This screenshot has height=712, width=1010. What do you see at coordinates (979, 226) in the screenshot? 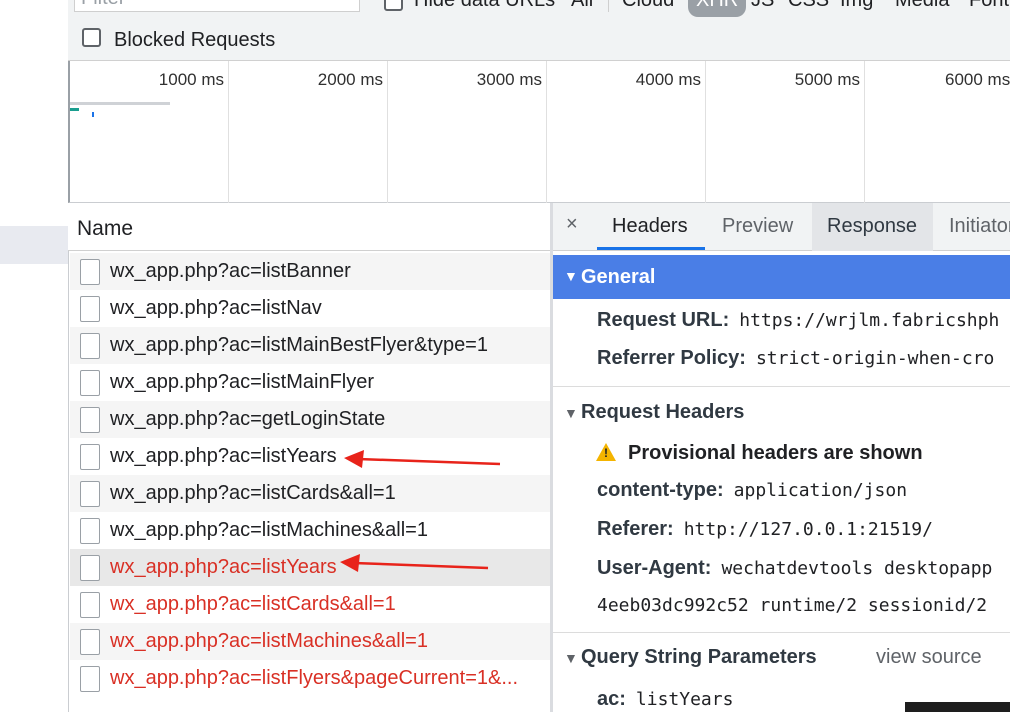
I see `tab-initiator: Initiator` at bounding box center [979, 226].